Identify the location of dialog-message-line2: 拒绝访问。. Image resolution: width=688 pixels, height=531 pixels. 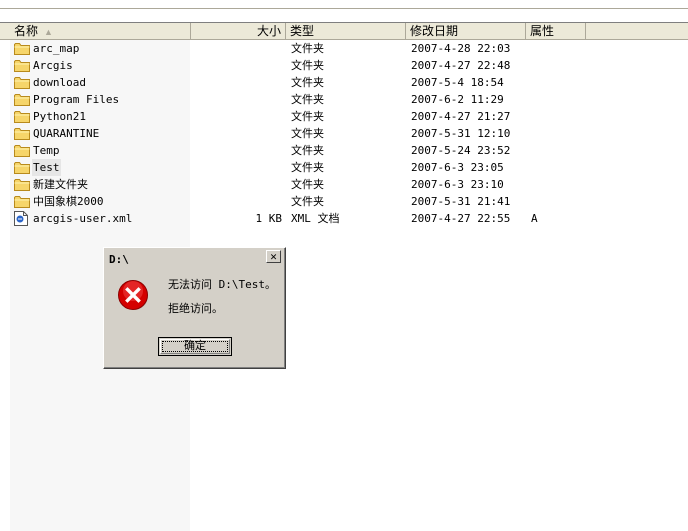
(195, 308).